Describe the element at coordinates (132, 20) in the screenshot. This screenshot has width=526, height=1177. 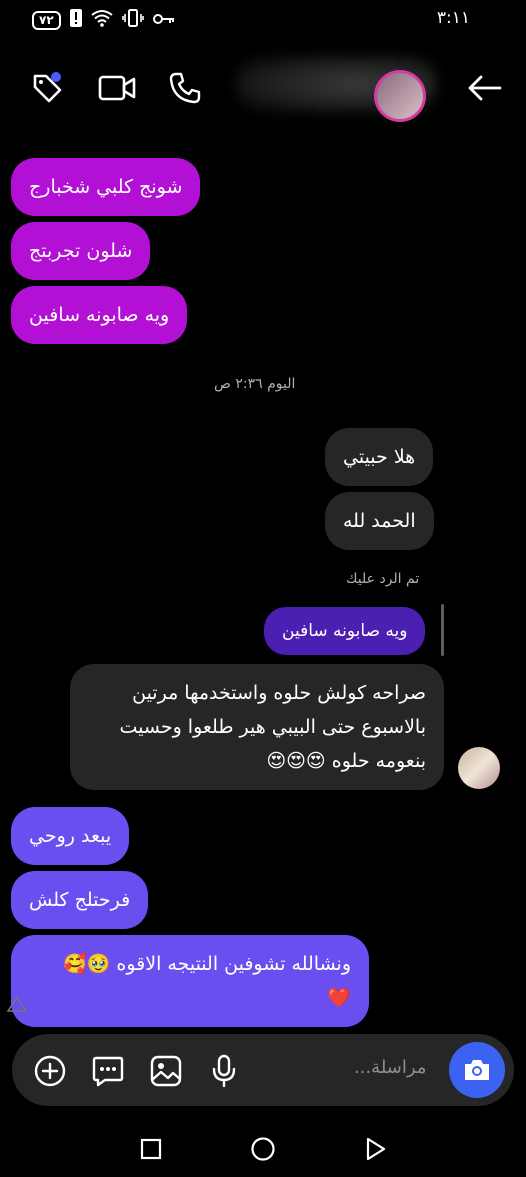
I see `vibrate-icon` at that location.